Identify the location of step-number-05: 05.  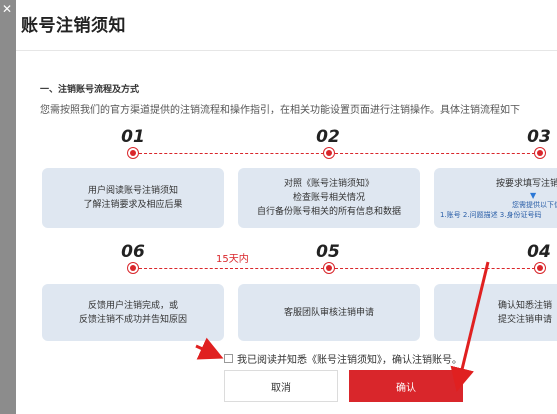
(328, 252).